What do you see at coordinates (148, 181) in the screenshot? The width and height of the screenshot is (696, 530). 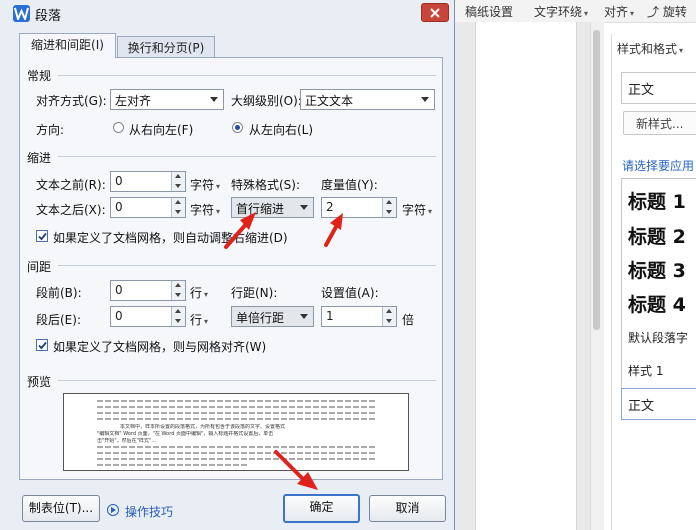 I see `indent-before-input: 0` at bounding box center [148, 181].